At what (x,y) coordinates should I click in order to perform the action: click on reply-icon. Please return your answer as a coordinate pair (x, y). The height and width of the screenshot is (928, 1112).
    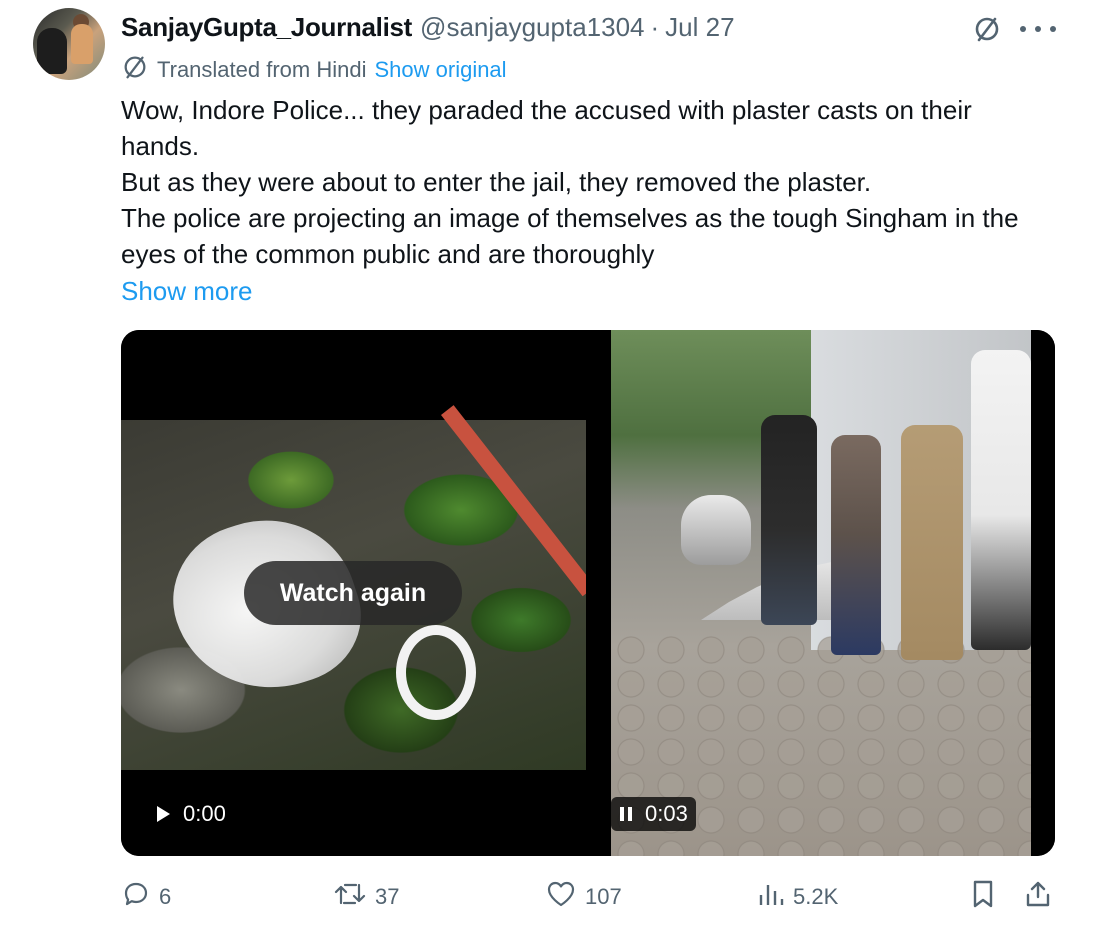
    Looking at the image, I should click on (140, 897).